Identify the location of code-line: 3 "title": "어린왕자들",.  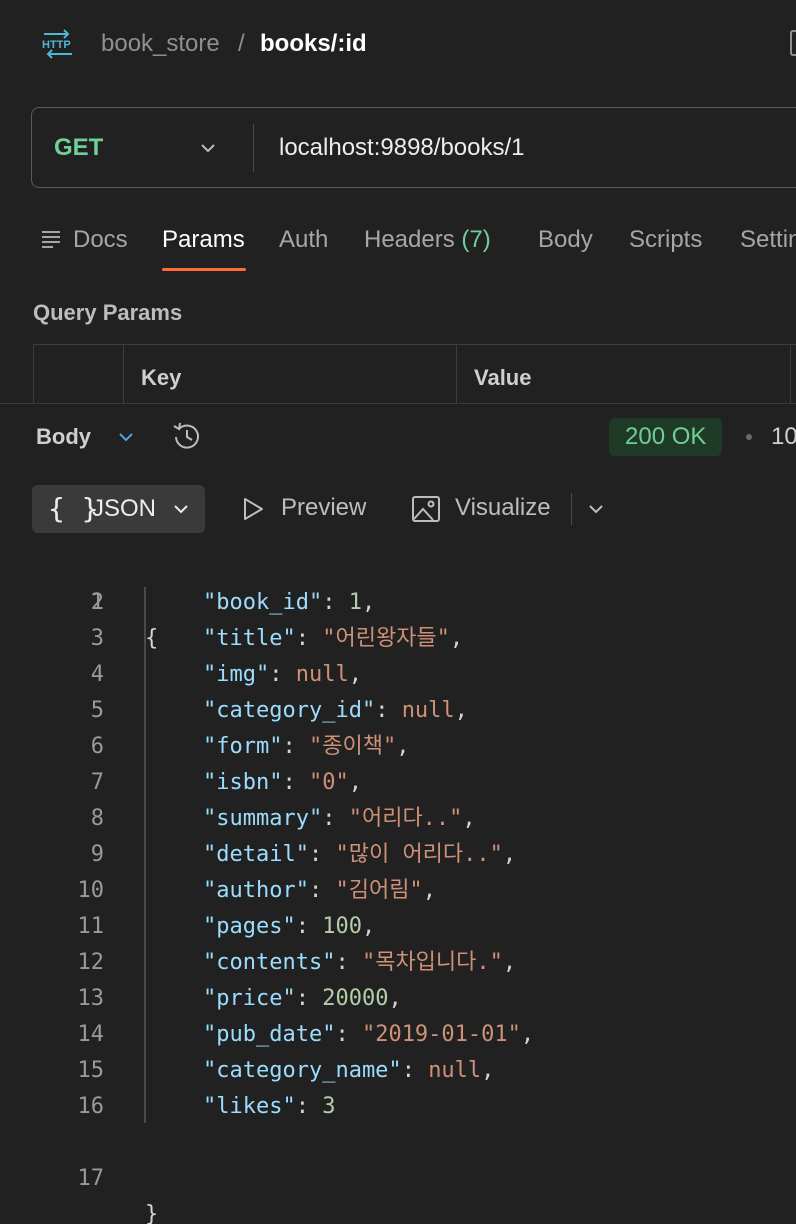
(398, 639).